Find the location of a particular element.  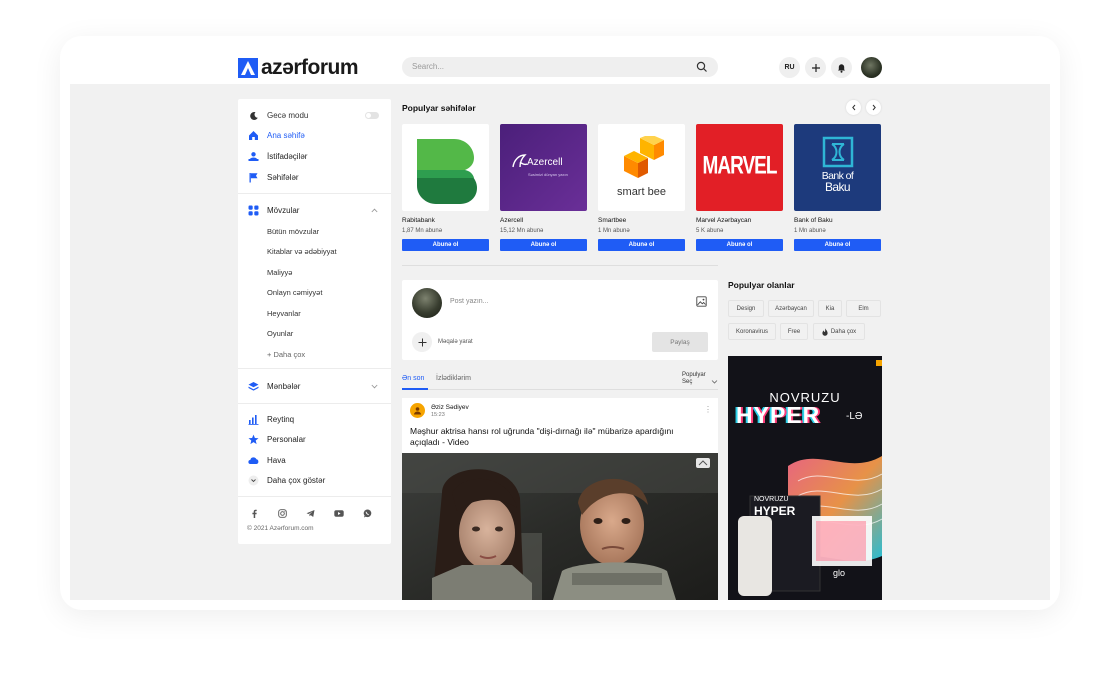

sidebar-item-show-more: Daha çox göstər is located at coordinates (286, 480).